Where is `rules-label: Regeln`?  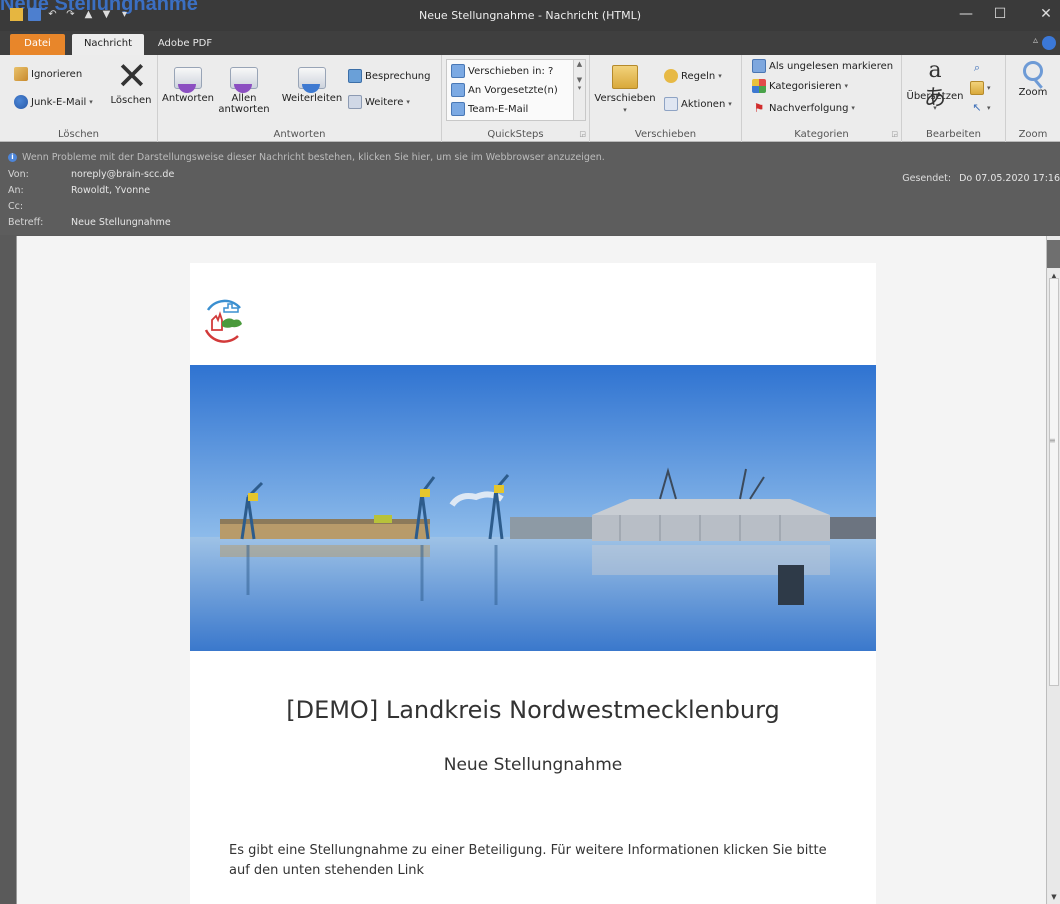 rules-label: Regeln is located at coordinates (698, 76).